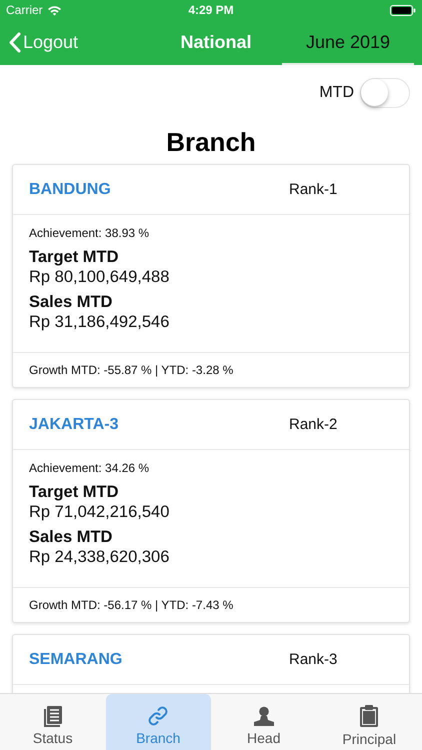 The height and width of the screenshot is (750, 422). What do you see at coordinates (211, 10) in the screenshot?
I see `clock-time: 4:29 PM` at bounding box center [211, 10].